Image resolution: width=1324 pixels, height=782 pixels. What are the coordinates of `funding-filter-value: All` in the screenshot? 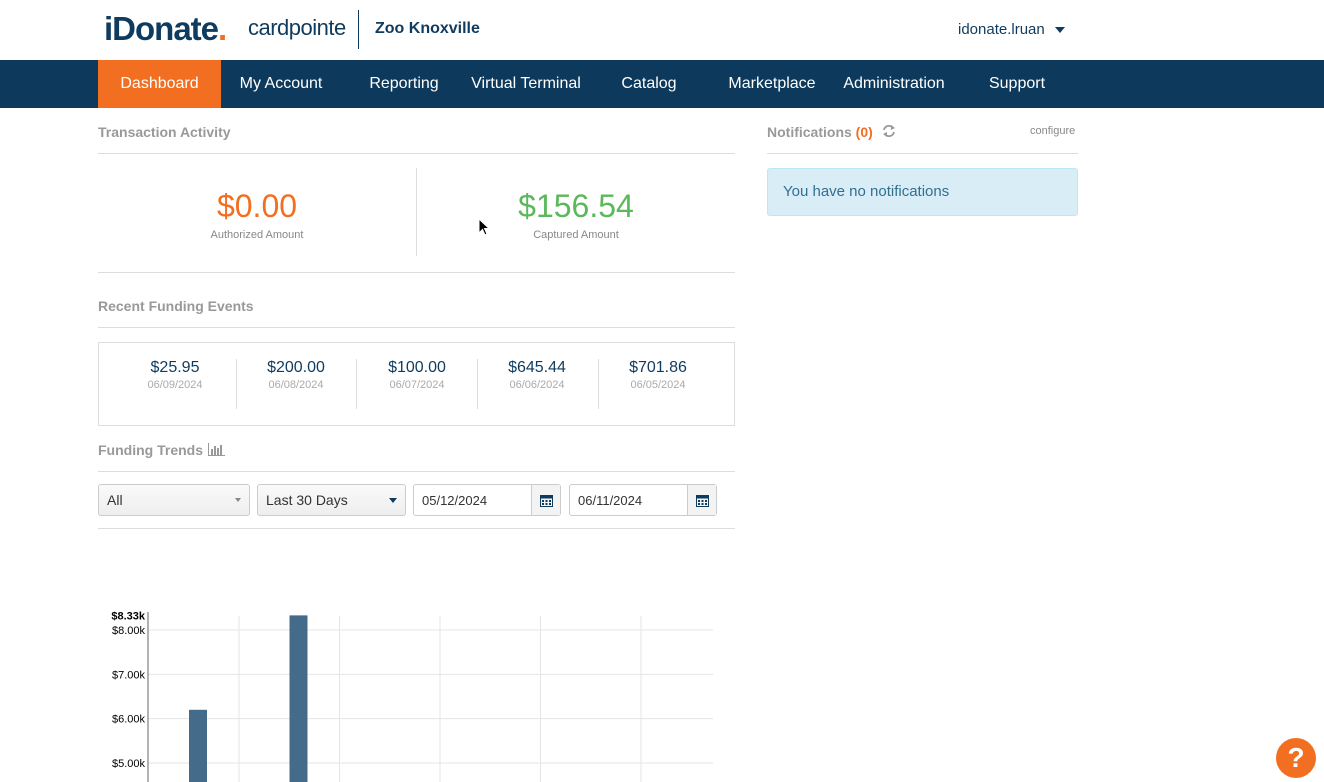 It's located at (115, 500).